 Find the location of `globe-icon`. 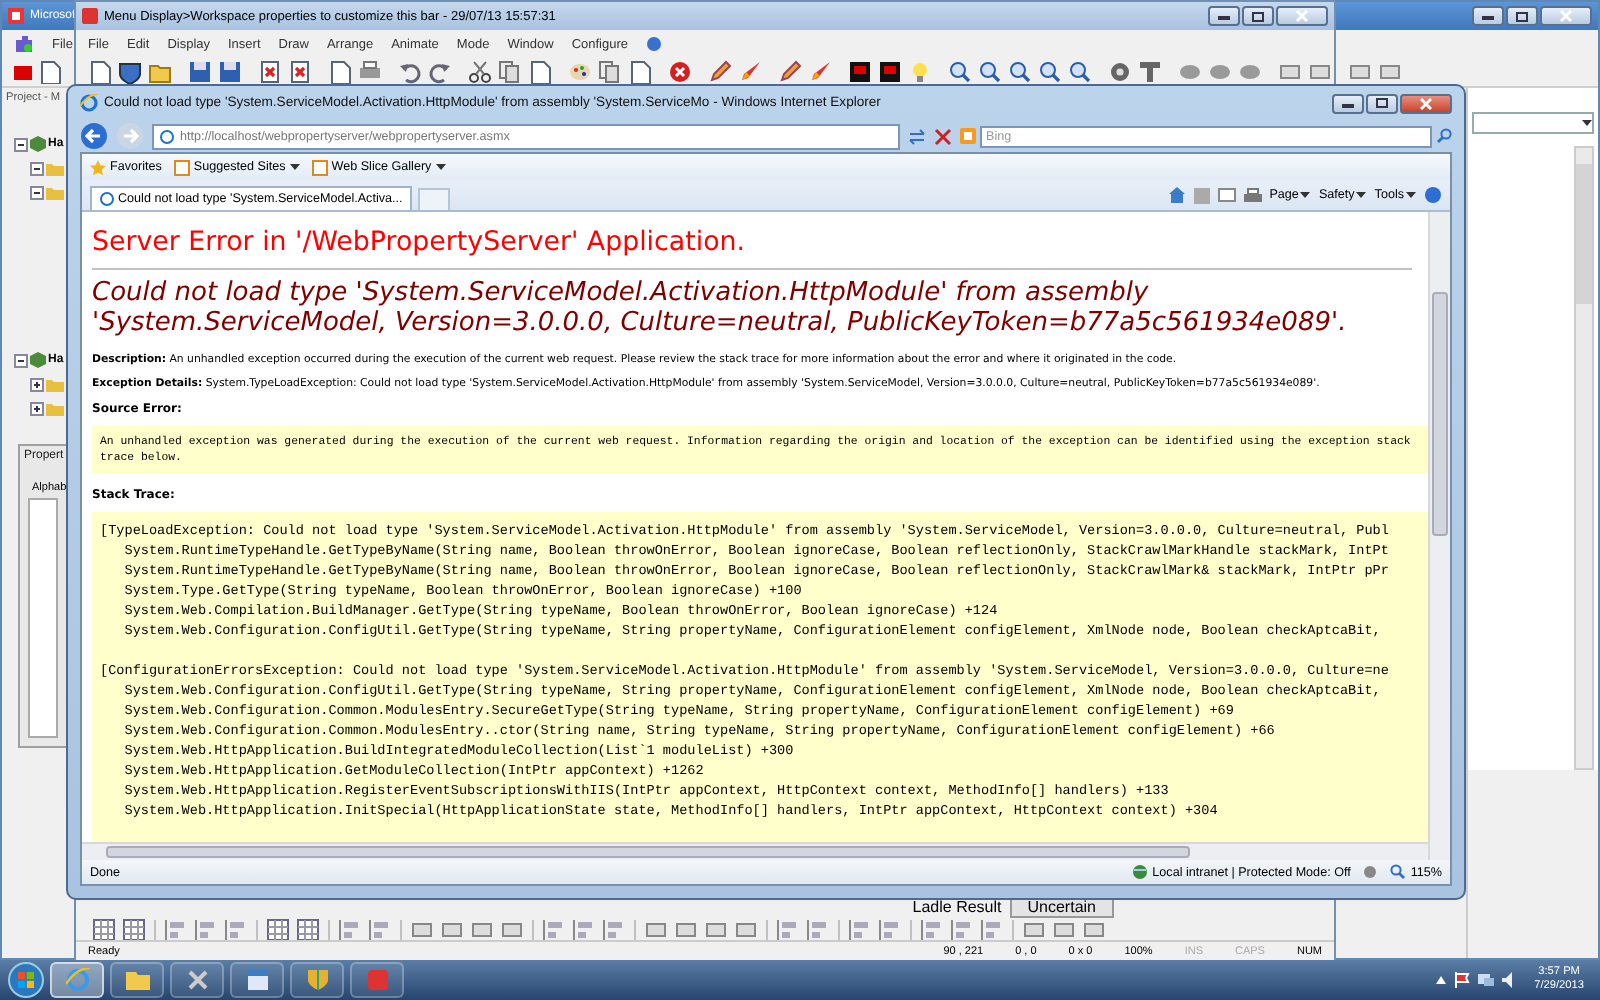

globe-icon is located at coordinates (1140, 872).